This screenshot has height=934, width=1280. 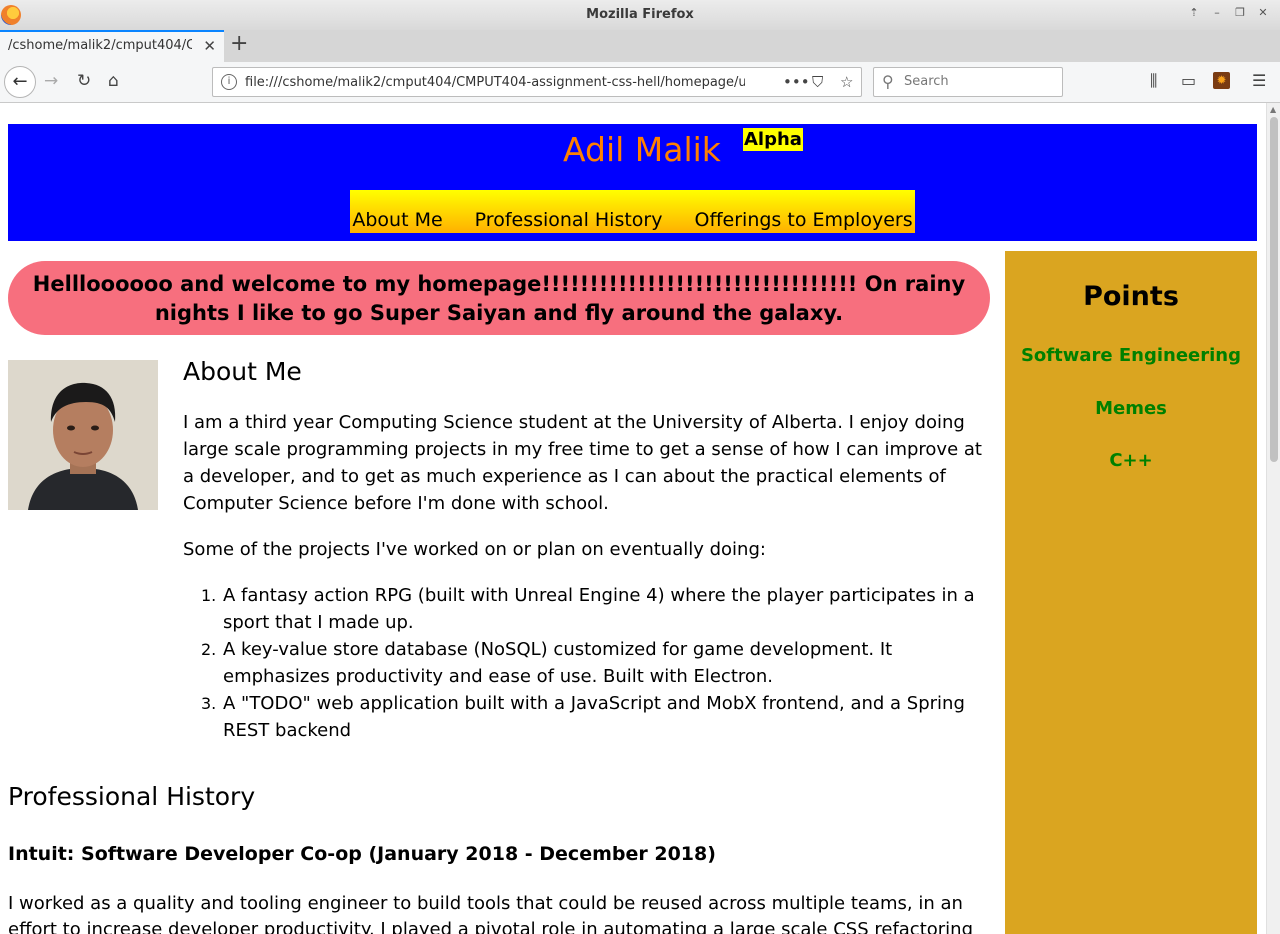 What do you see at coordinates (1259, 80) in the screenshot?
I see `hamburger-menu-icon: ☰` at bounding box center [1259, 80].